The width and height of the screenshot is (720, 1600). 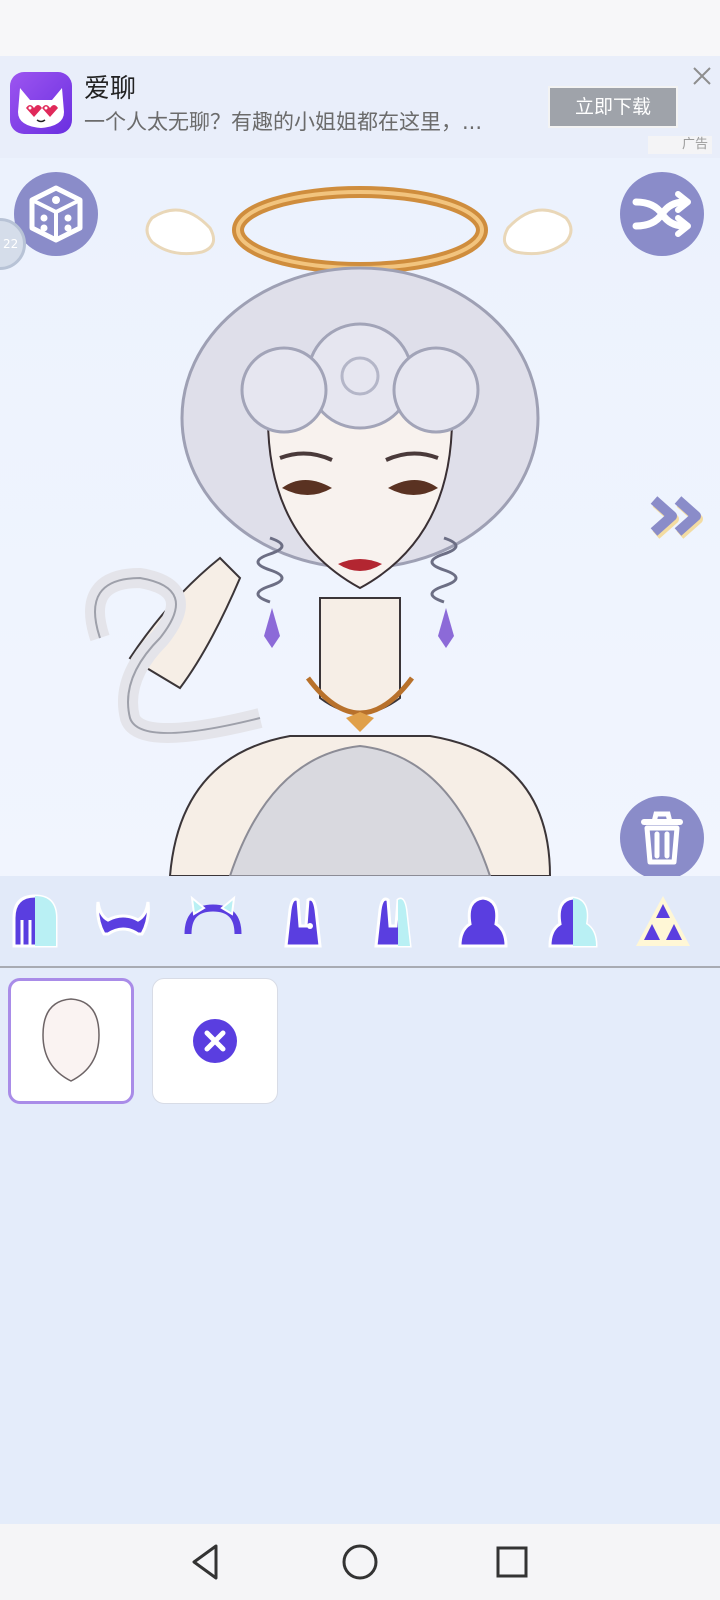 I want to click on category-bunny-ears, so click(x=303, y=921).